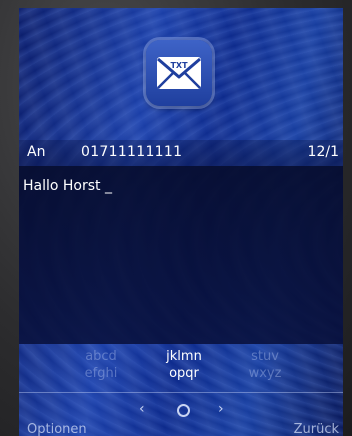  What do you see at coordinates (221, 409) in the screenshot?
I see `nav-right-arrow-icon: ›` at bounding box center [221, 409].